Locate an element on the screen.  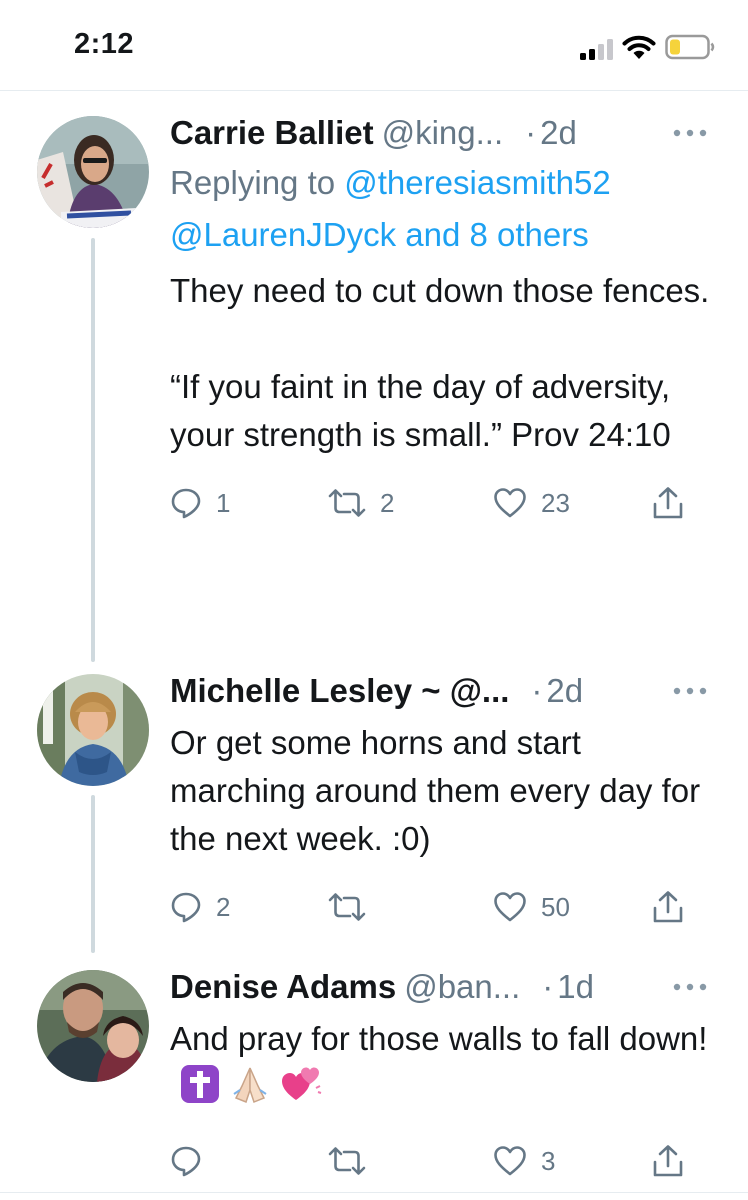
mention-link: @LaurenJDyck and 8 others is located at coordinates (379, 234).